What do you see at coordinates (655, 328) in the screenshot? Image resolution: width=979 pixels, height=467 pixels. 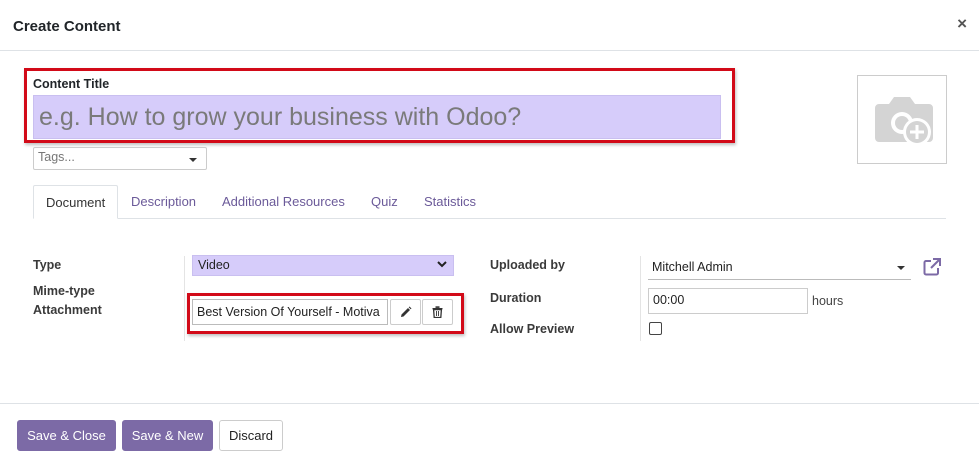 I see `allow-preview-checkbox` at bounding box center [655, 328].